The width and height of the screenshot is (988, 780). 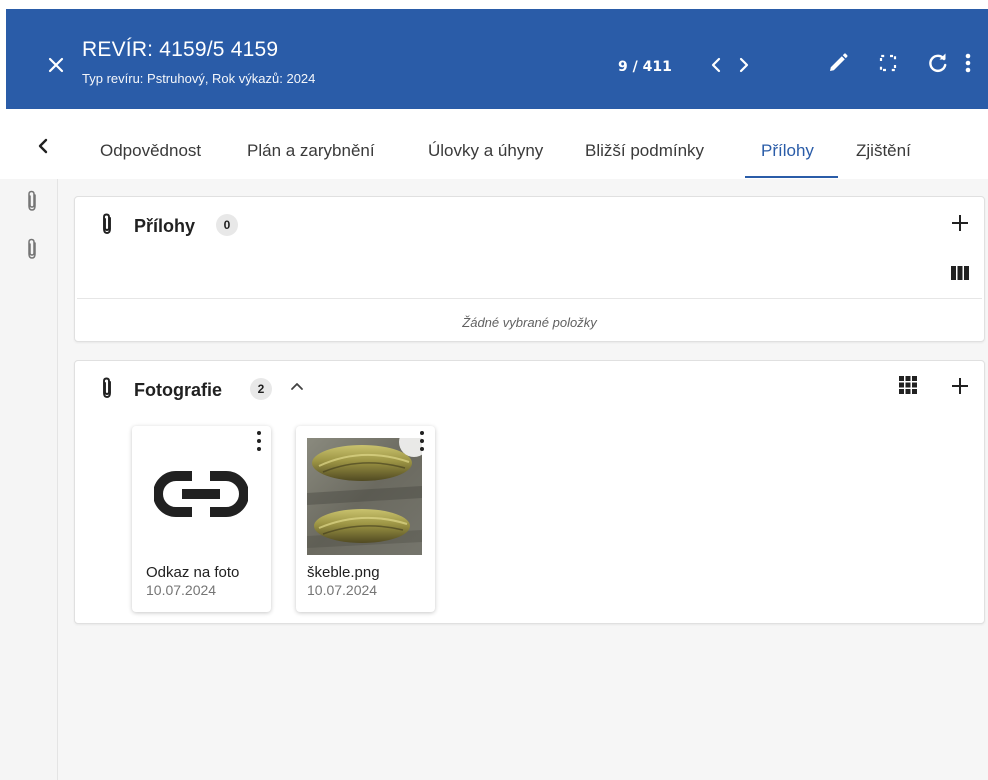 I want to click on tab-blizsi-podminky: Bližší podmínky, so click(x=644, y=151).